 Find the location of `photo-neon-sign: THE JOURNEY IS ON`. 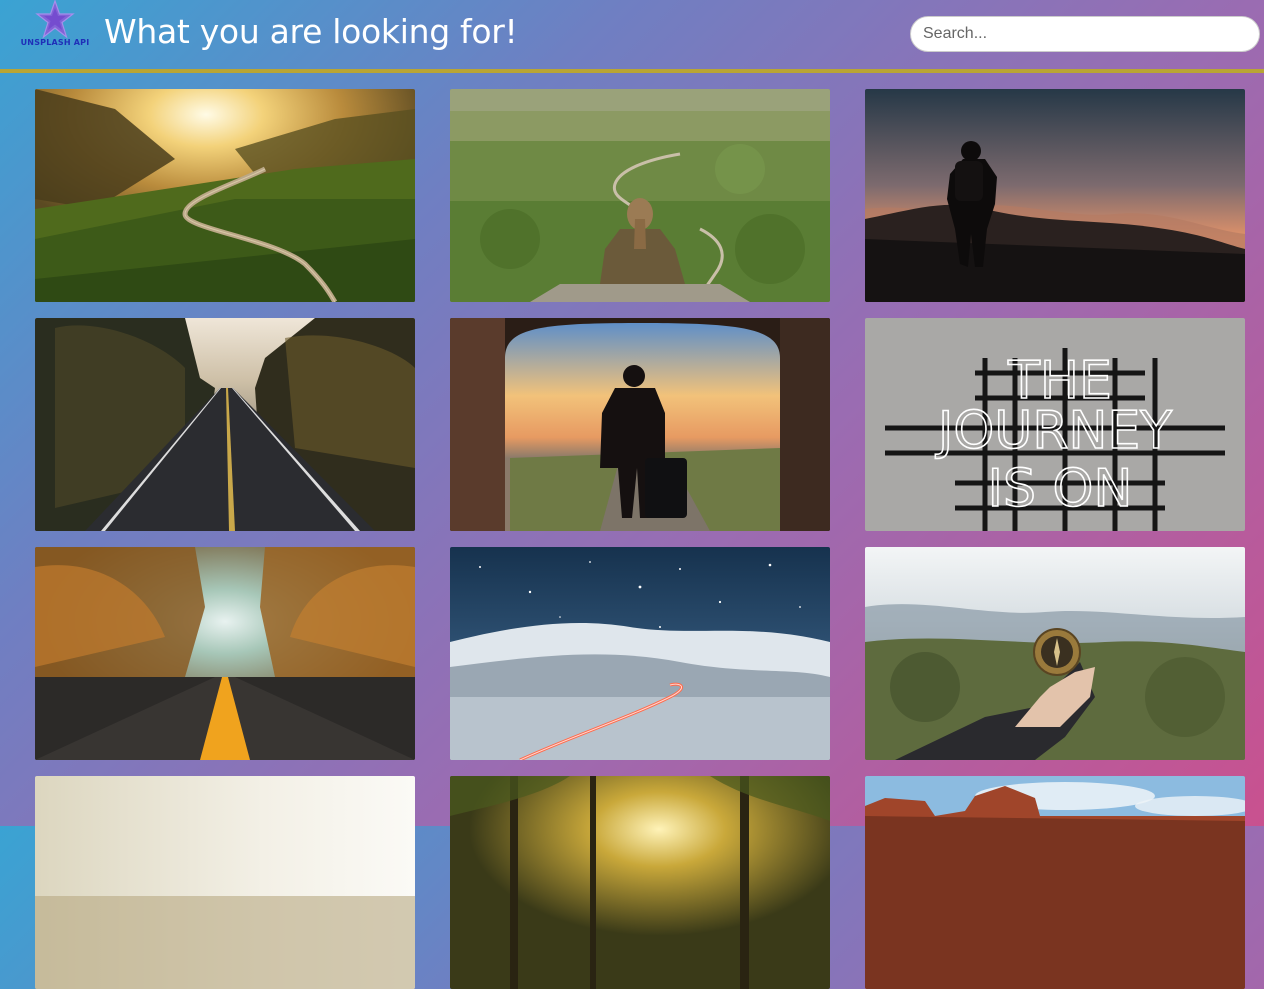

photo-neon-sign: THE JOURNEY IS ON is located at coordinates (1055, 424).